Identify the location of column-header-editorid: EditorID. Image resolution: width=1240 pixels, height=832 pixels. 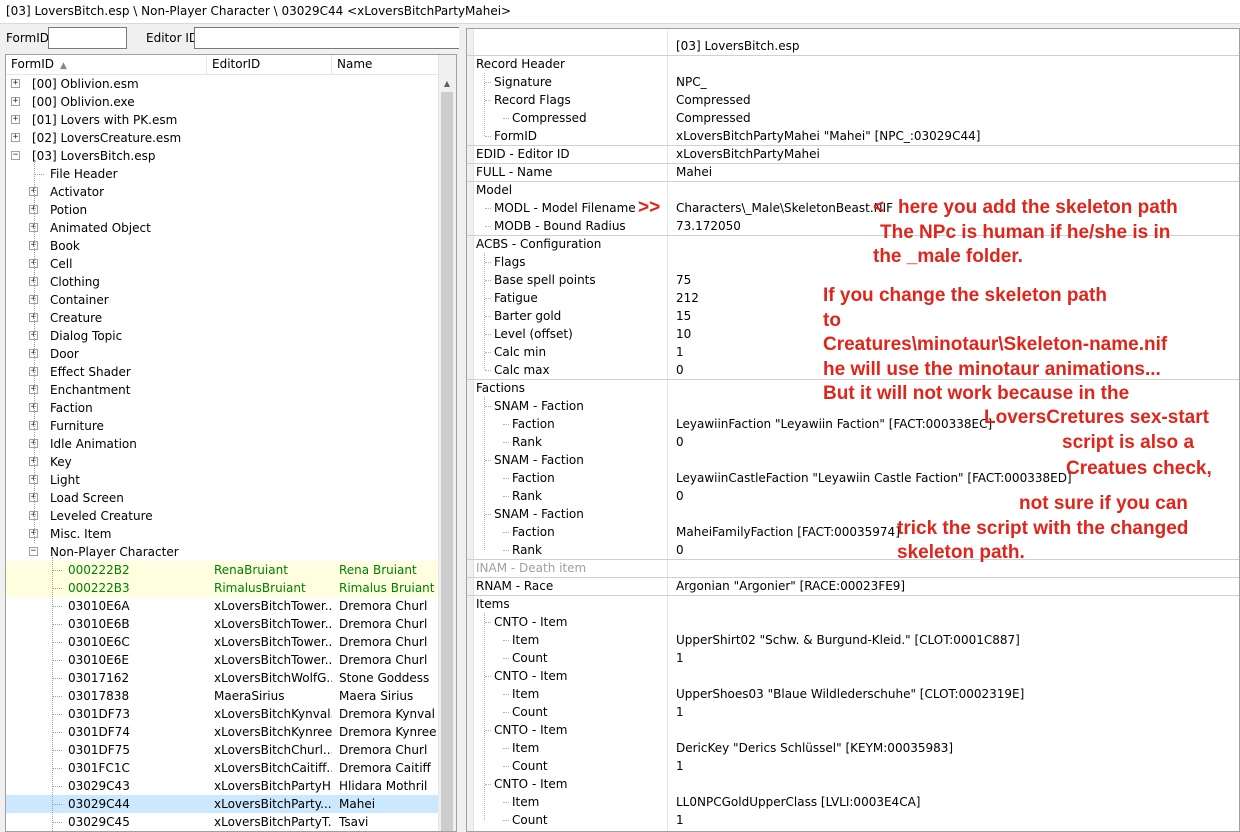
(269, 64).